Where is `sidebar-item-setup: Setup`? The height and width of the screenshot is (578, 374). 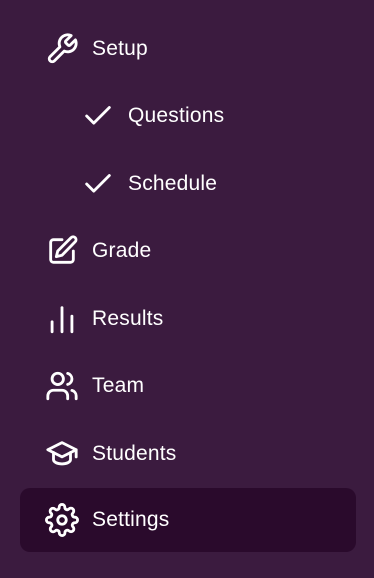
sidebar-item-setup: Setup is located at coordinates (188, 49).